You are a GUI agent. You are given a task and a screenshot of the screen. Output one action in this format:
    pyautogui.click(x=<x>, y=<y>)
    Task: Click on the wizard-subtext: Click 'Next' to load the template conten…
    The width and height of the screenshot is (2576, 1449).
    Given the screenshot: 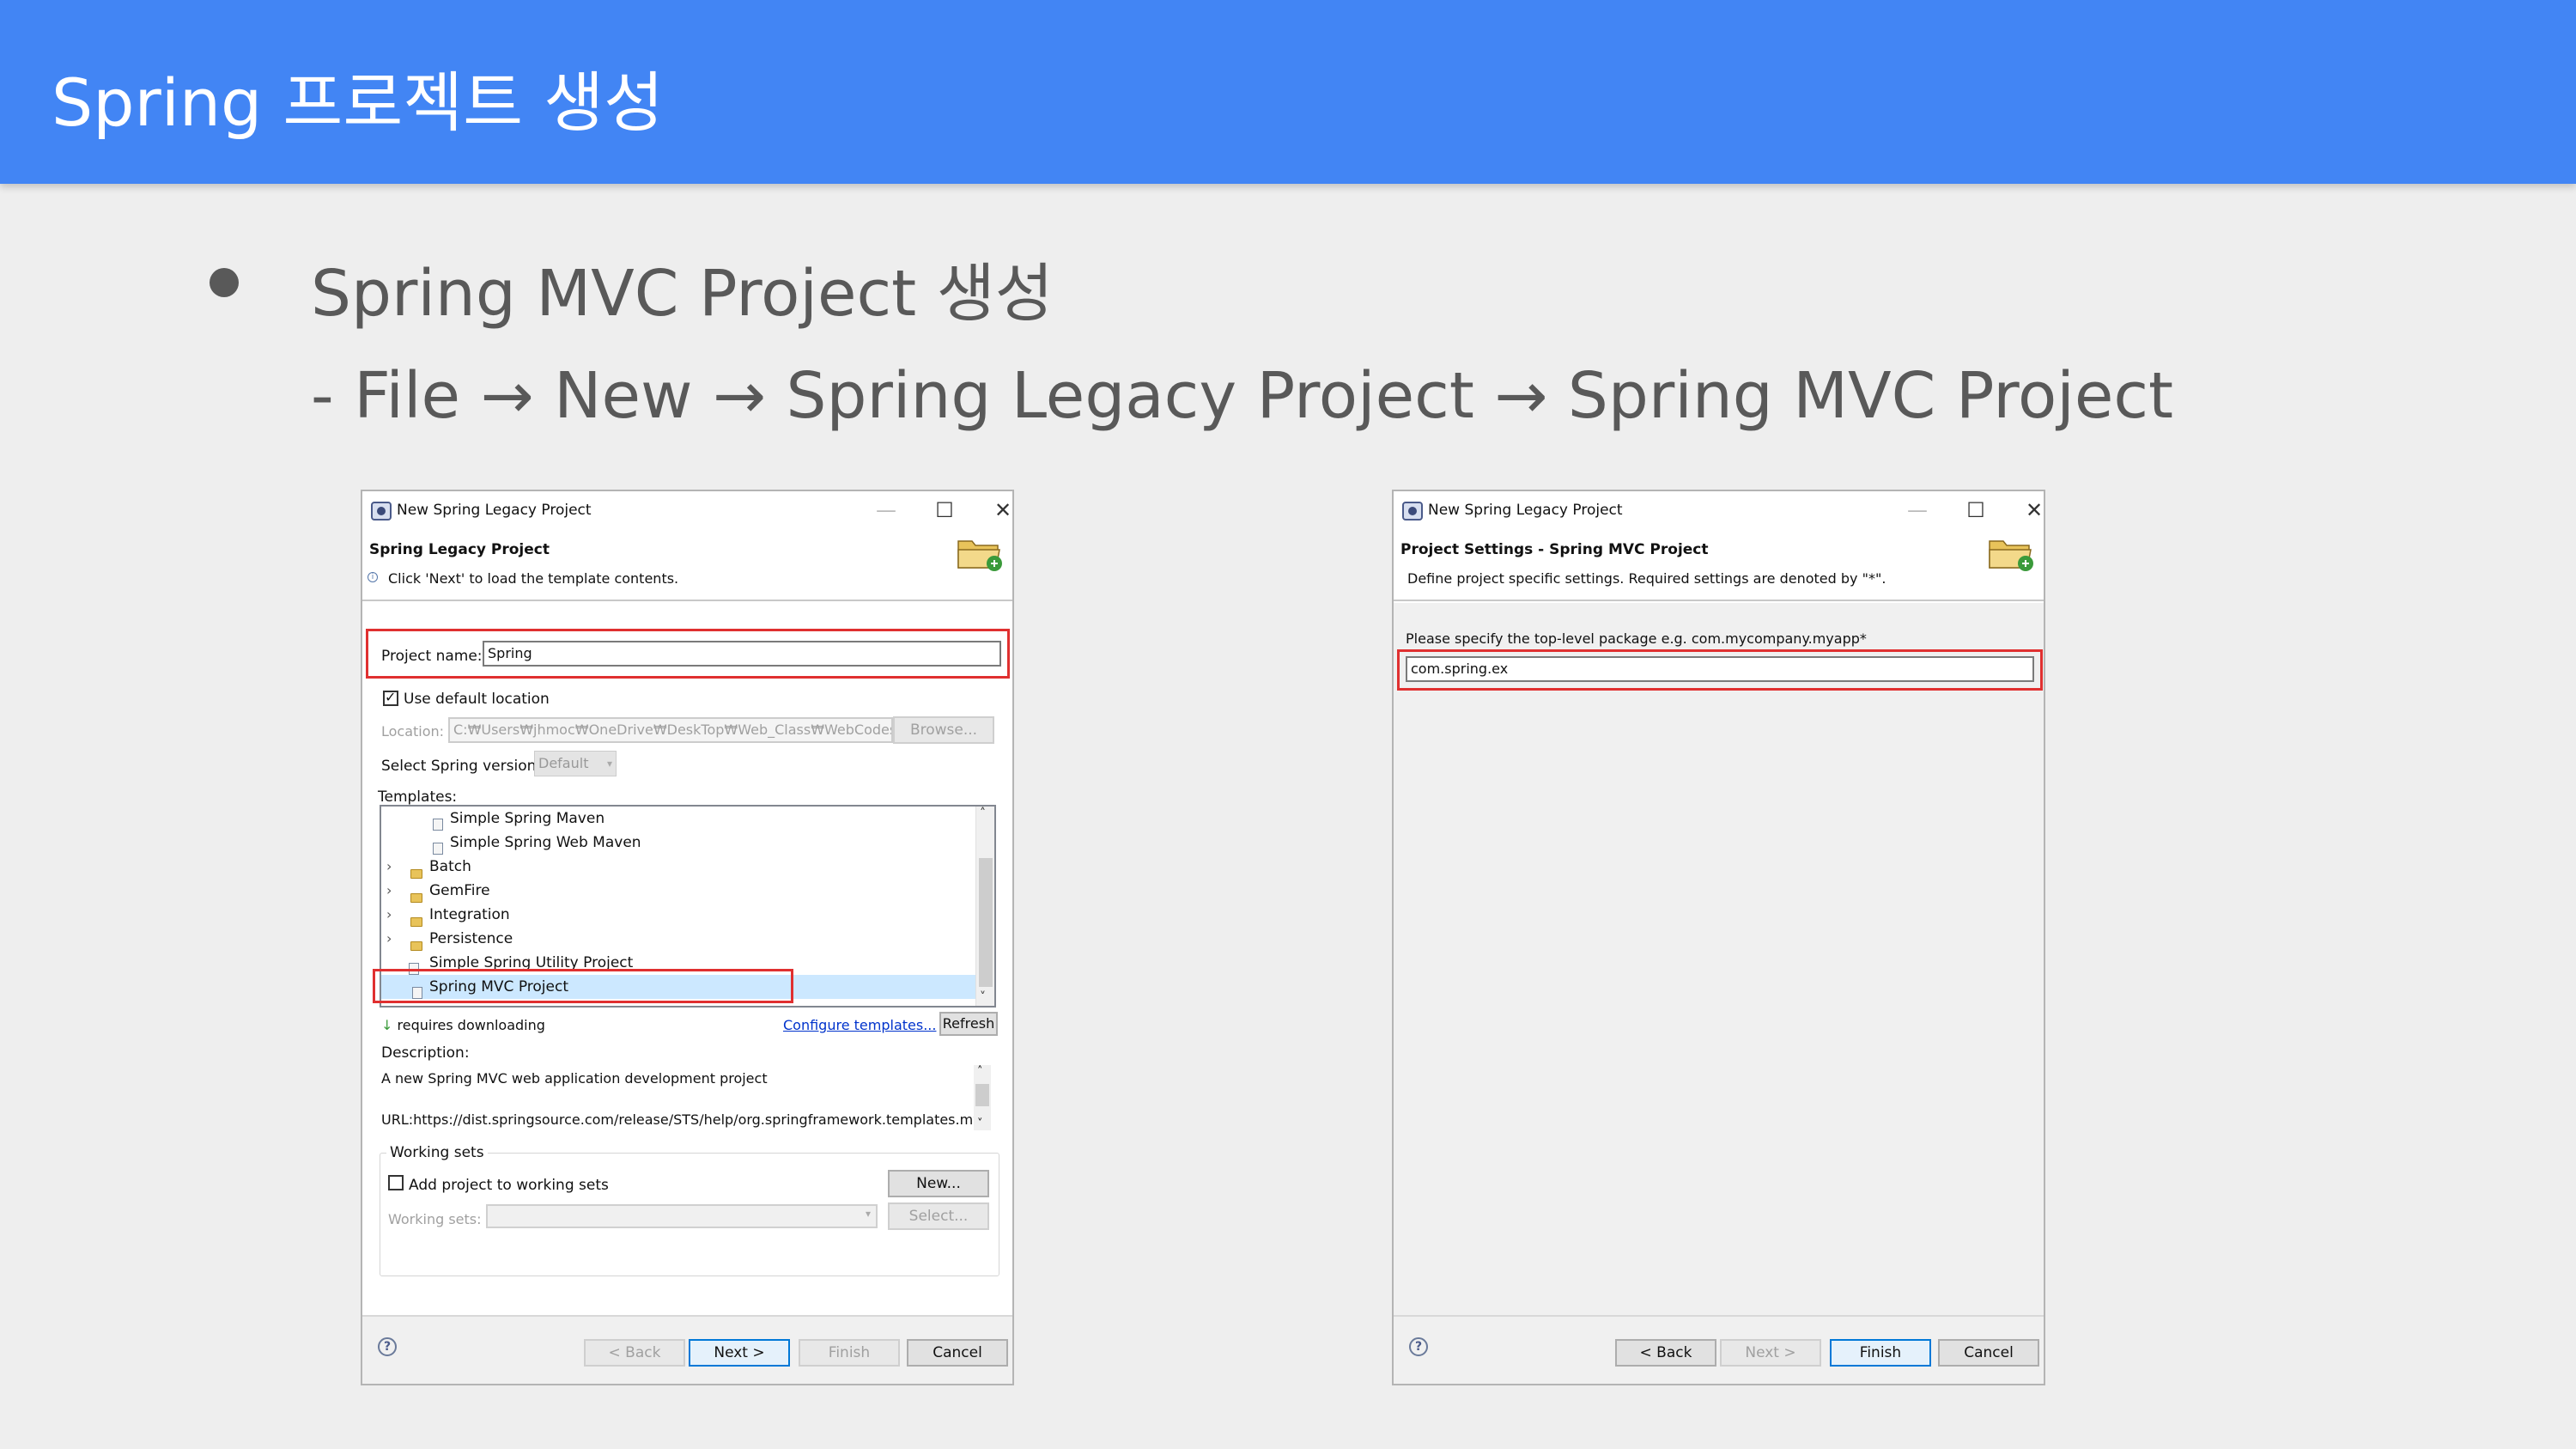 What is the action you would take?
    pyautogui.click(x=533, y=578)
    